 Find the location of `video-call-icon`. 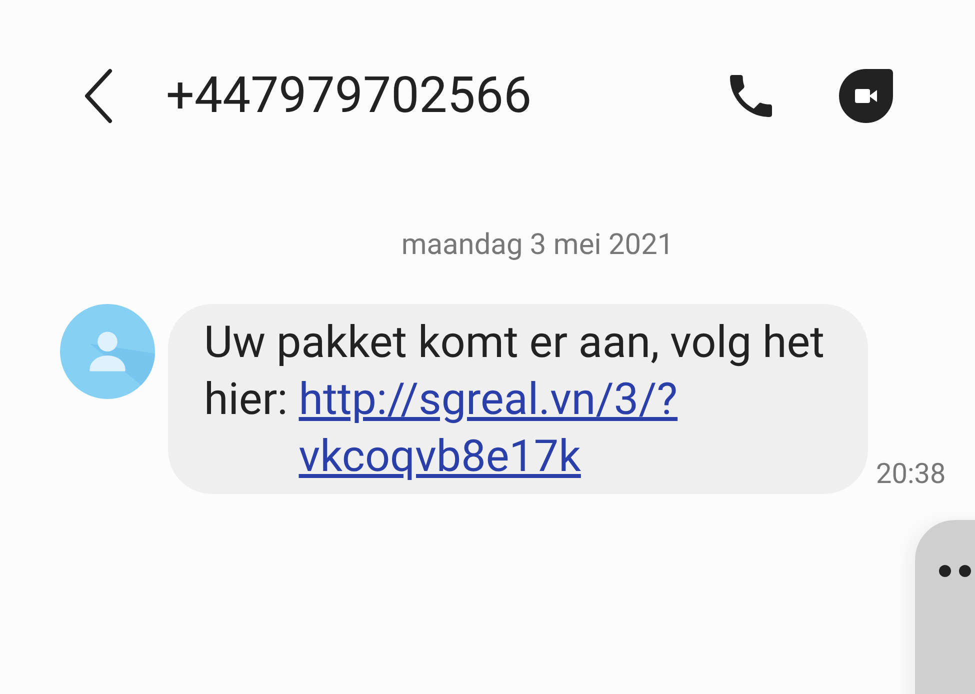

video-call-icon is located at coordinates (866, 96).